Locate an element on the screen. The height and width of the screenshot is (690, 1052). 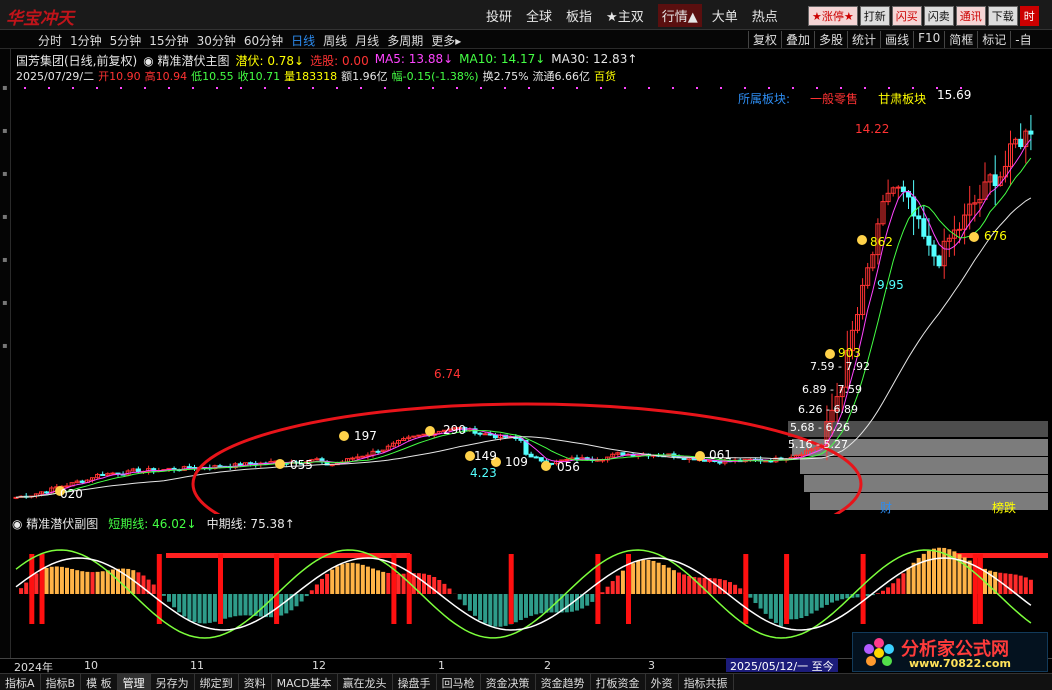
signal-055: 055 is located at coordinates (301, 465).